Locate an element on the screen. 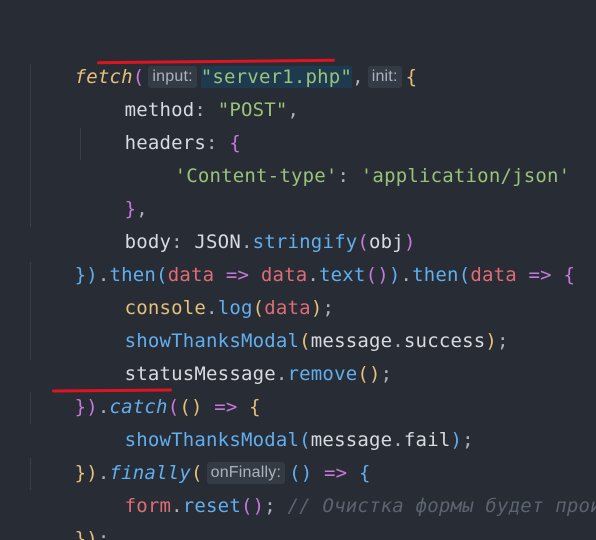 This screenshot has height=540, width=596. code-line-3: headers: { is located at coordinates (159, 124).